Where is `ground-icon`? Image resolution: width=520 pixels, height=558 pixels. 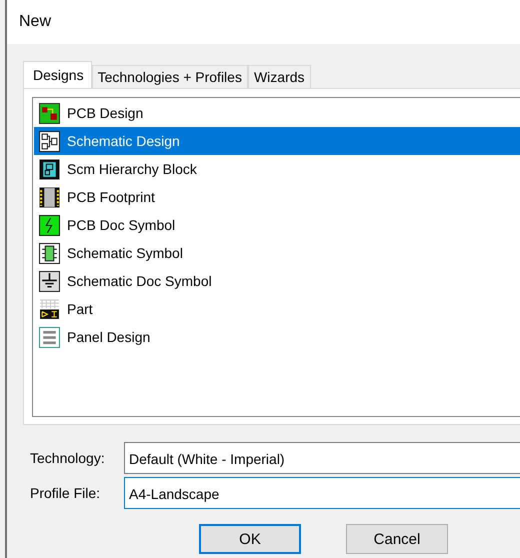
ground-icon is located at coordinates (49, 281).